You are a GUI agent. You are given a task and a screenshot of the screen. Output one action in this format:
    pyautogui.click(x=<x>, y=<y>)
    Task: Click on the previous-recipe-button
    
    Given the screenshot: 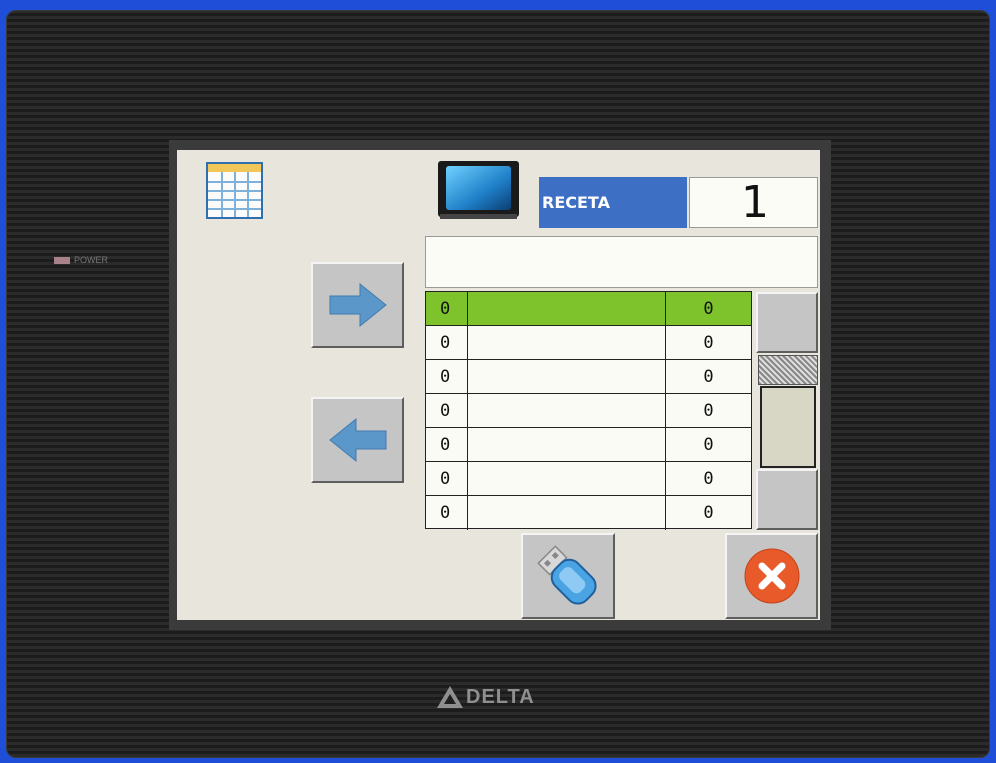 What is the action you would take?
    pyautogui.click(x=357, y=440)
    